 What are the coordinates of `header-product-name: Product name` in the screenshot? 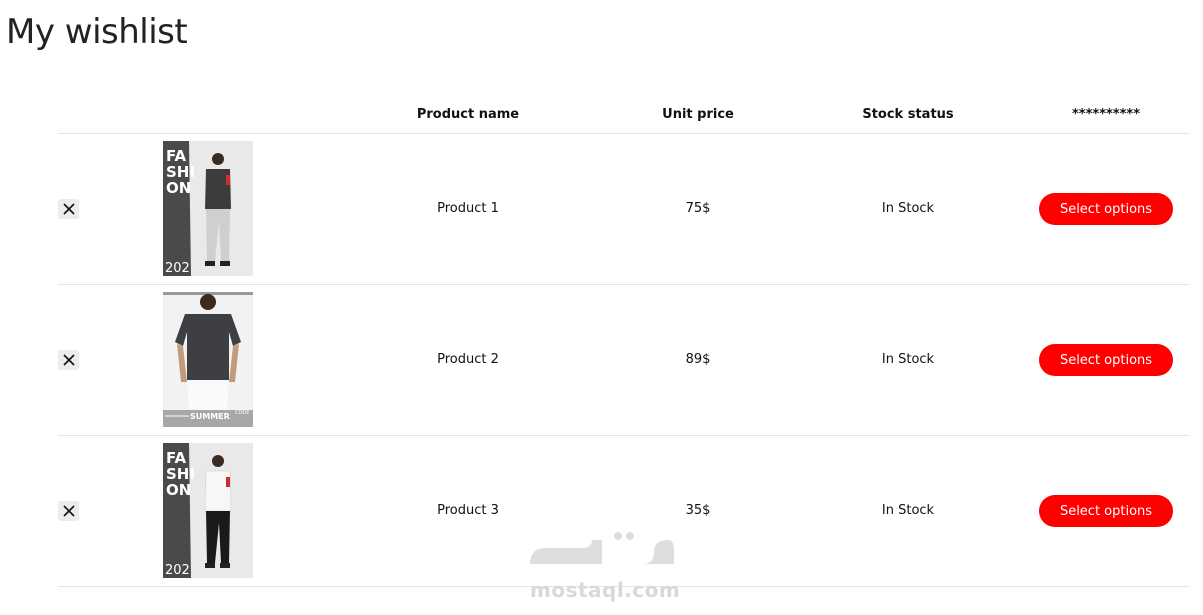 It's located at (468, 114).